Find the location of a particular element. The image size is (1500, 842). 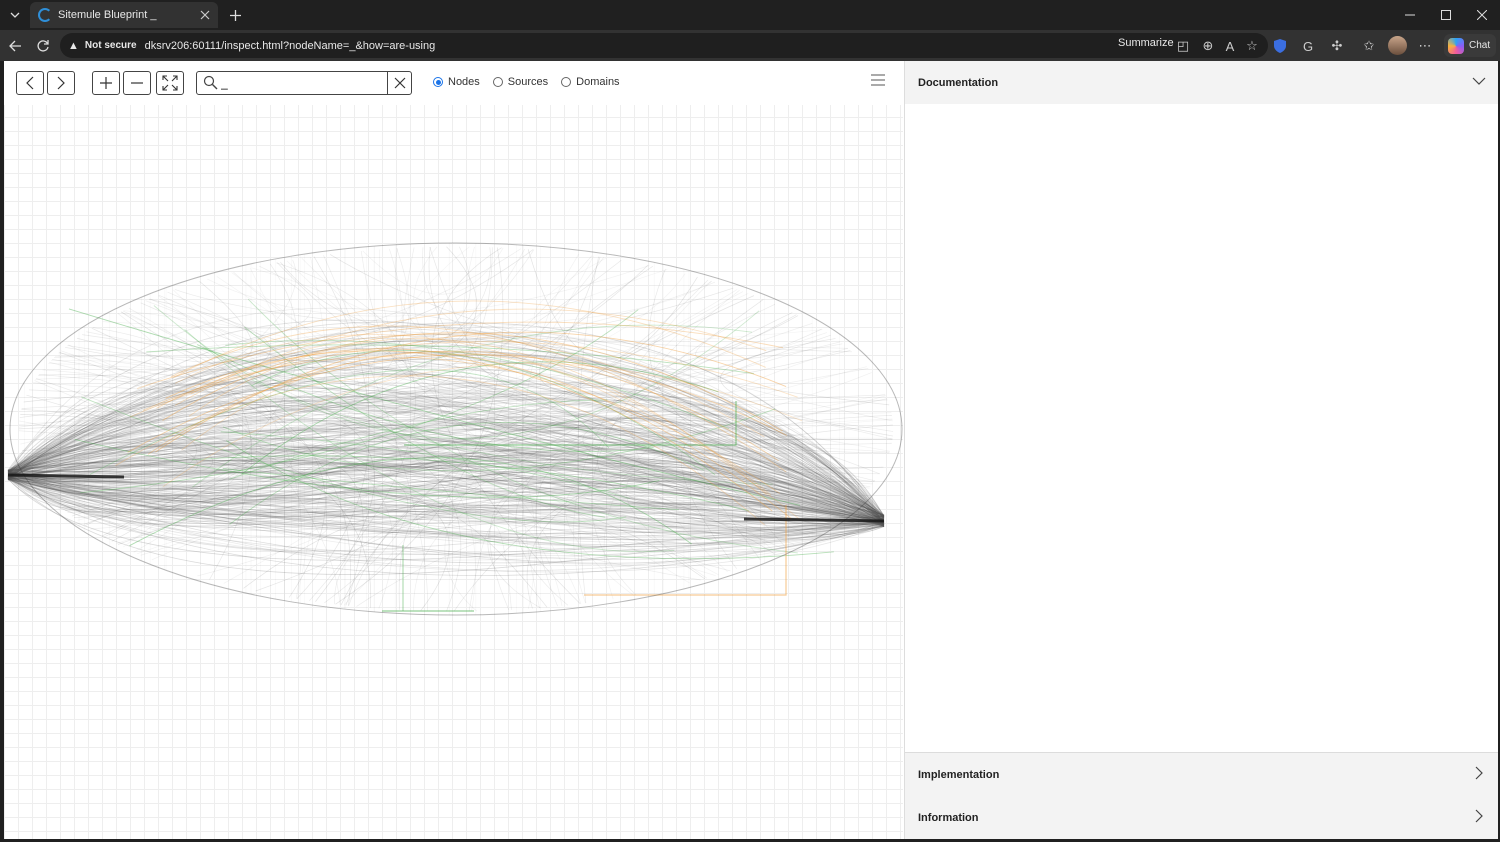

radio-nodes-label: Nodes is located at coordinates (464, 82).